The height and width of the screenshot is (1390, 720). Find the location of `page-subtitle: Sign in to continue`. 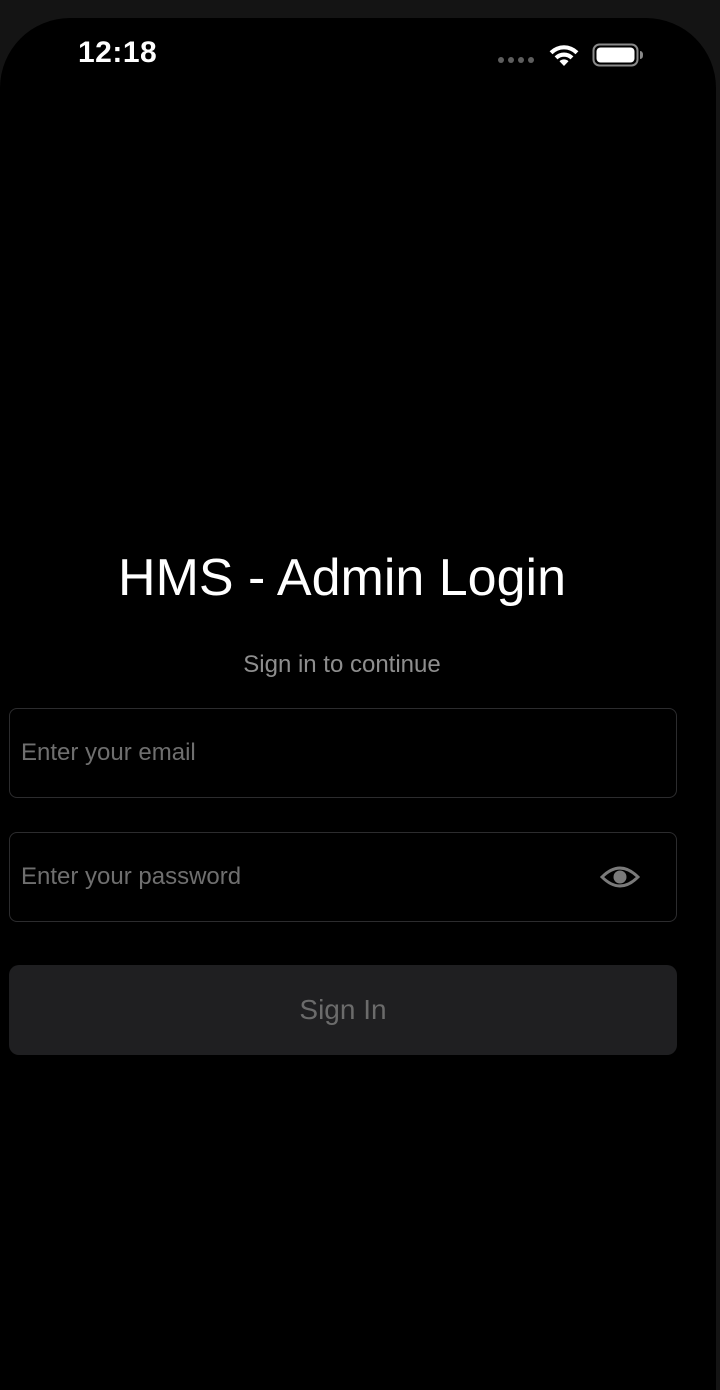

page-subtitle: Sign in to continue is located at coordinates (342, 664).